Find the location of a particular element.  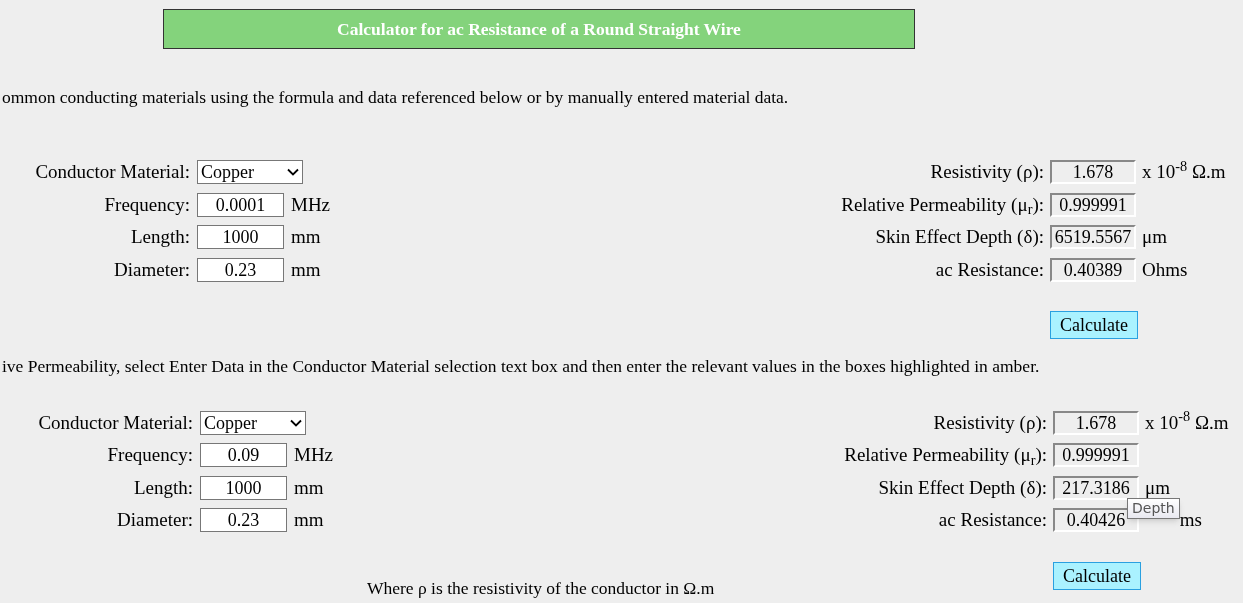

title-text: Calculator for ac Resistance of a Round Straight Wire is located at coordinates (539, 29).